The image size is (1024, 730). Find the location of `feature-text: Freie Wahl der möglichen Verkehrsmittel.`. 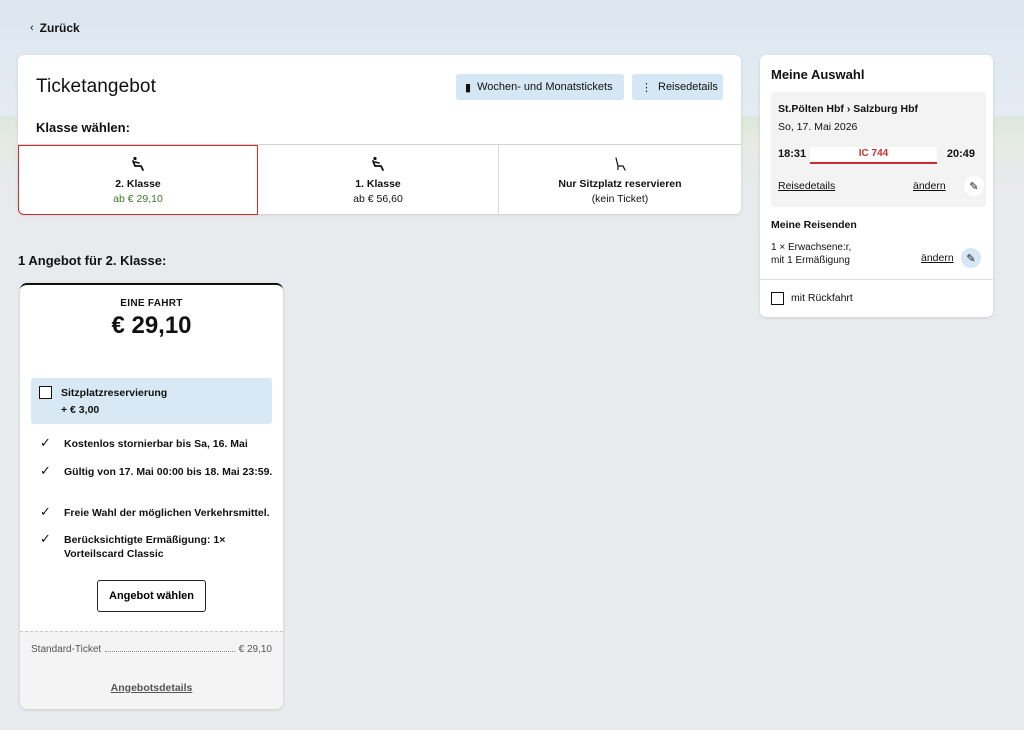

feature-text: Freie Wahl der möglichen Verkehrsmittel. is located at coordinates (167, 513).